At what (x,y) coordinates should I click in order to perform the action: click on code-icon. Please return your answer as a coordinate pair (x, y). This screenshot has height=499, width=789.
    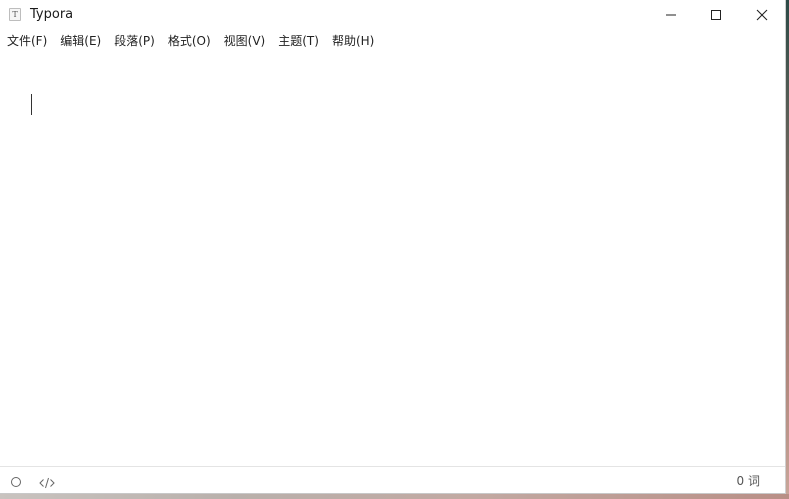
    Looking at the image, I should click on (47, 483).